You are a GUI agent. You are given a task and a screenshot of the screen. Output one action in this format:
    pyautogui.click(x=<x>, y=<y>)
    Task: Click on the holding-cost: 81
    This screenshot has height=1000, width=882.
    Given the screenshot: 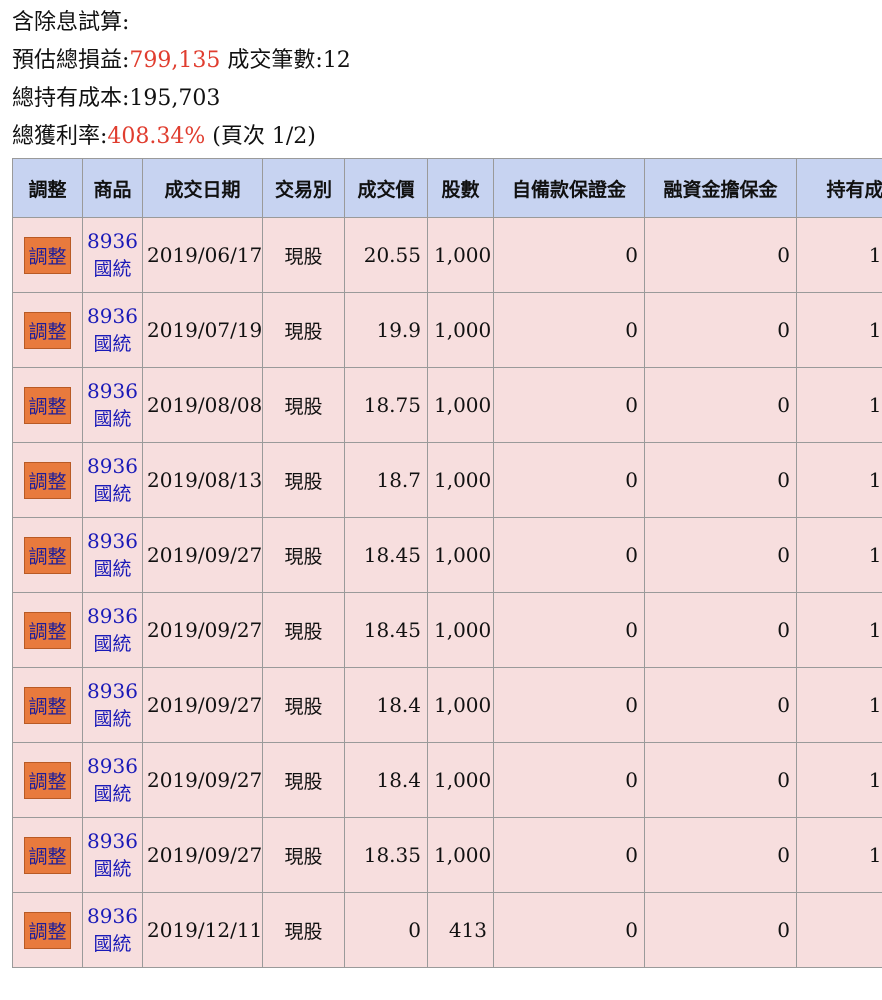 What is the action you would take?
    pyautogui.click(x=839, y=930)
    